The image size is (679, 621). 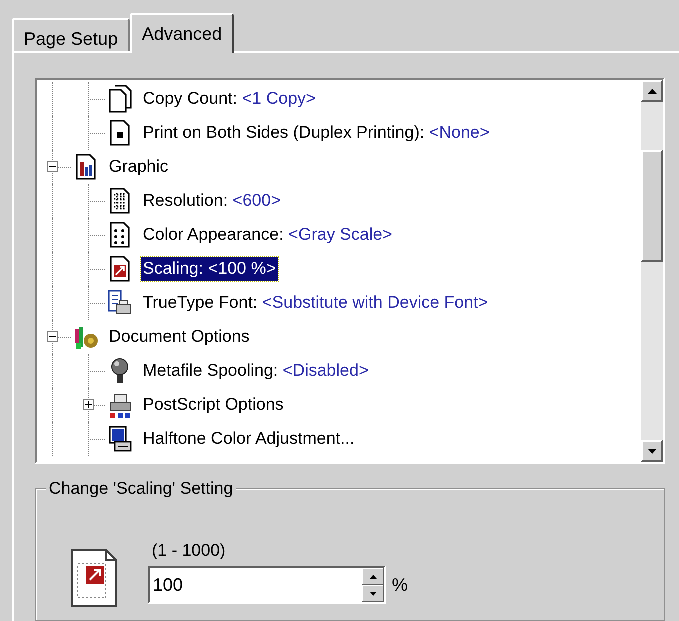 What do you see at coordinates (120, 235) in the screenshot?
I see `dots-icon` at bounding box center [120, 235].